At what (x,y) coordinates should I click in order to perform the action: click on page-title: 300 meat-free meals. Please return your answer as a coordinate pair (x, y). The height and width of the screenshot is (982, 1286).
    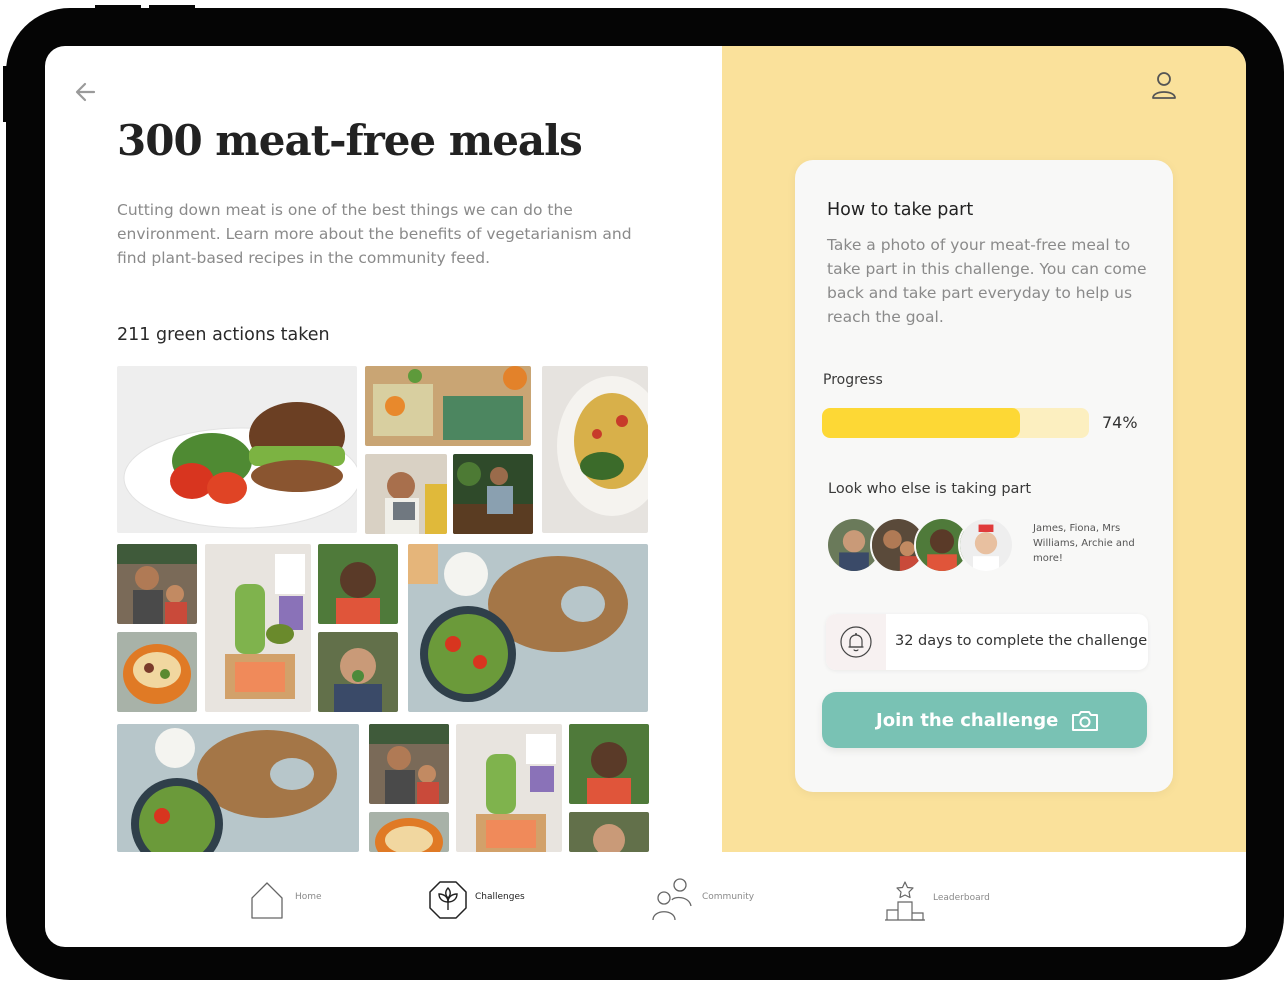
    Looking at the image, I should click on (350, 140).